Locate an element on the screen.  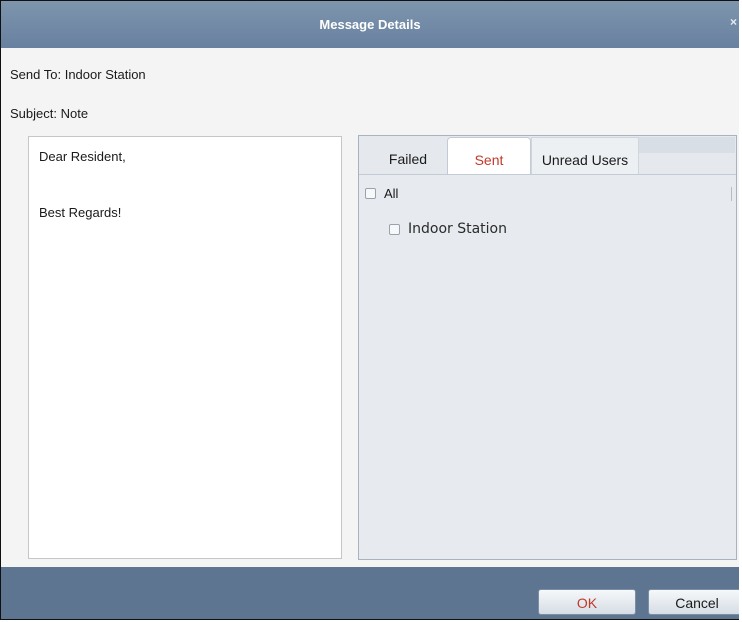
subject-row: Subject: Note is located at coordinates (49, 113).